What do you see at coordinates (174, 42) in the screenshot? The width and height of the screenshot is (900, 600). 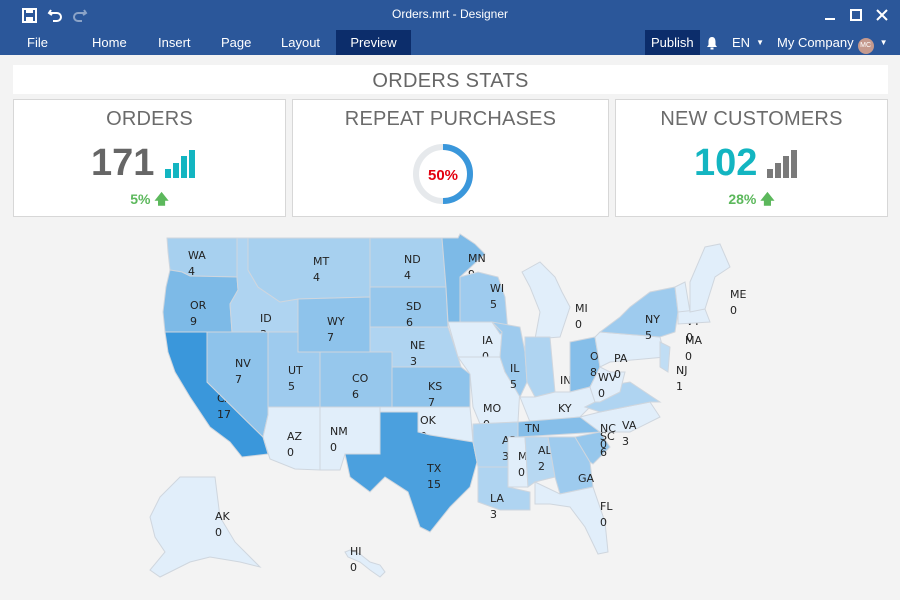 I see `menu-insert: Insert` at bounding box center [174, 42].